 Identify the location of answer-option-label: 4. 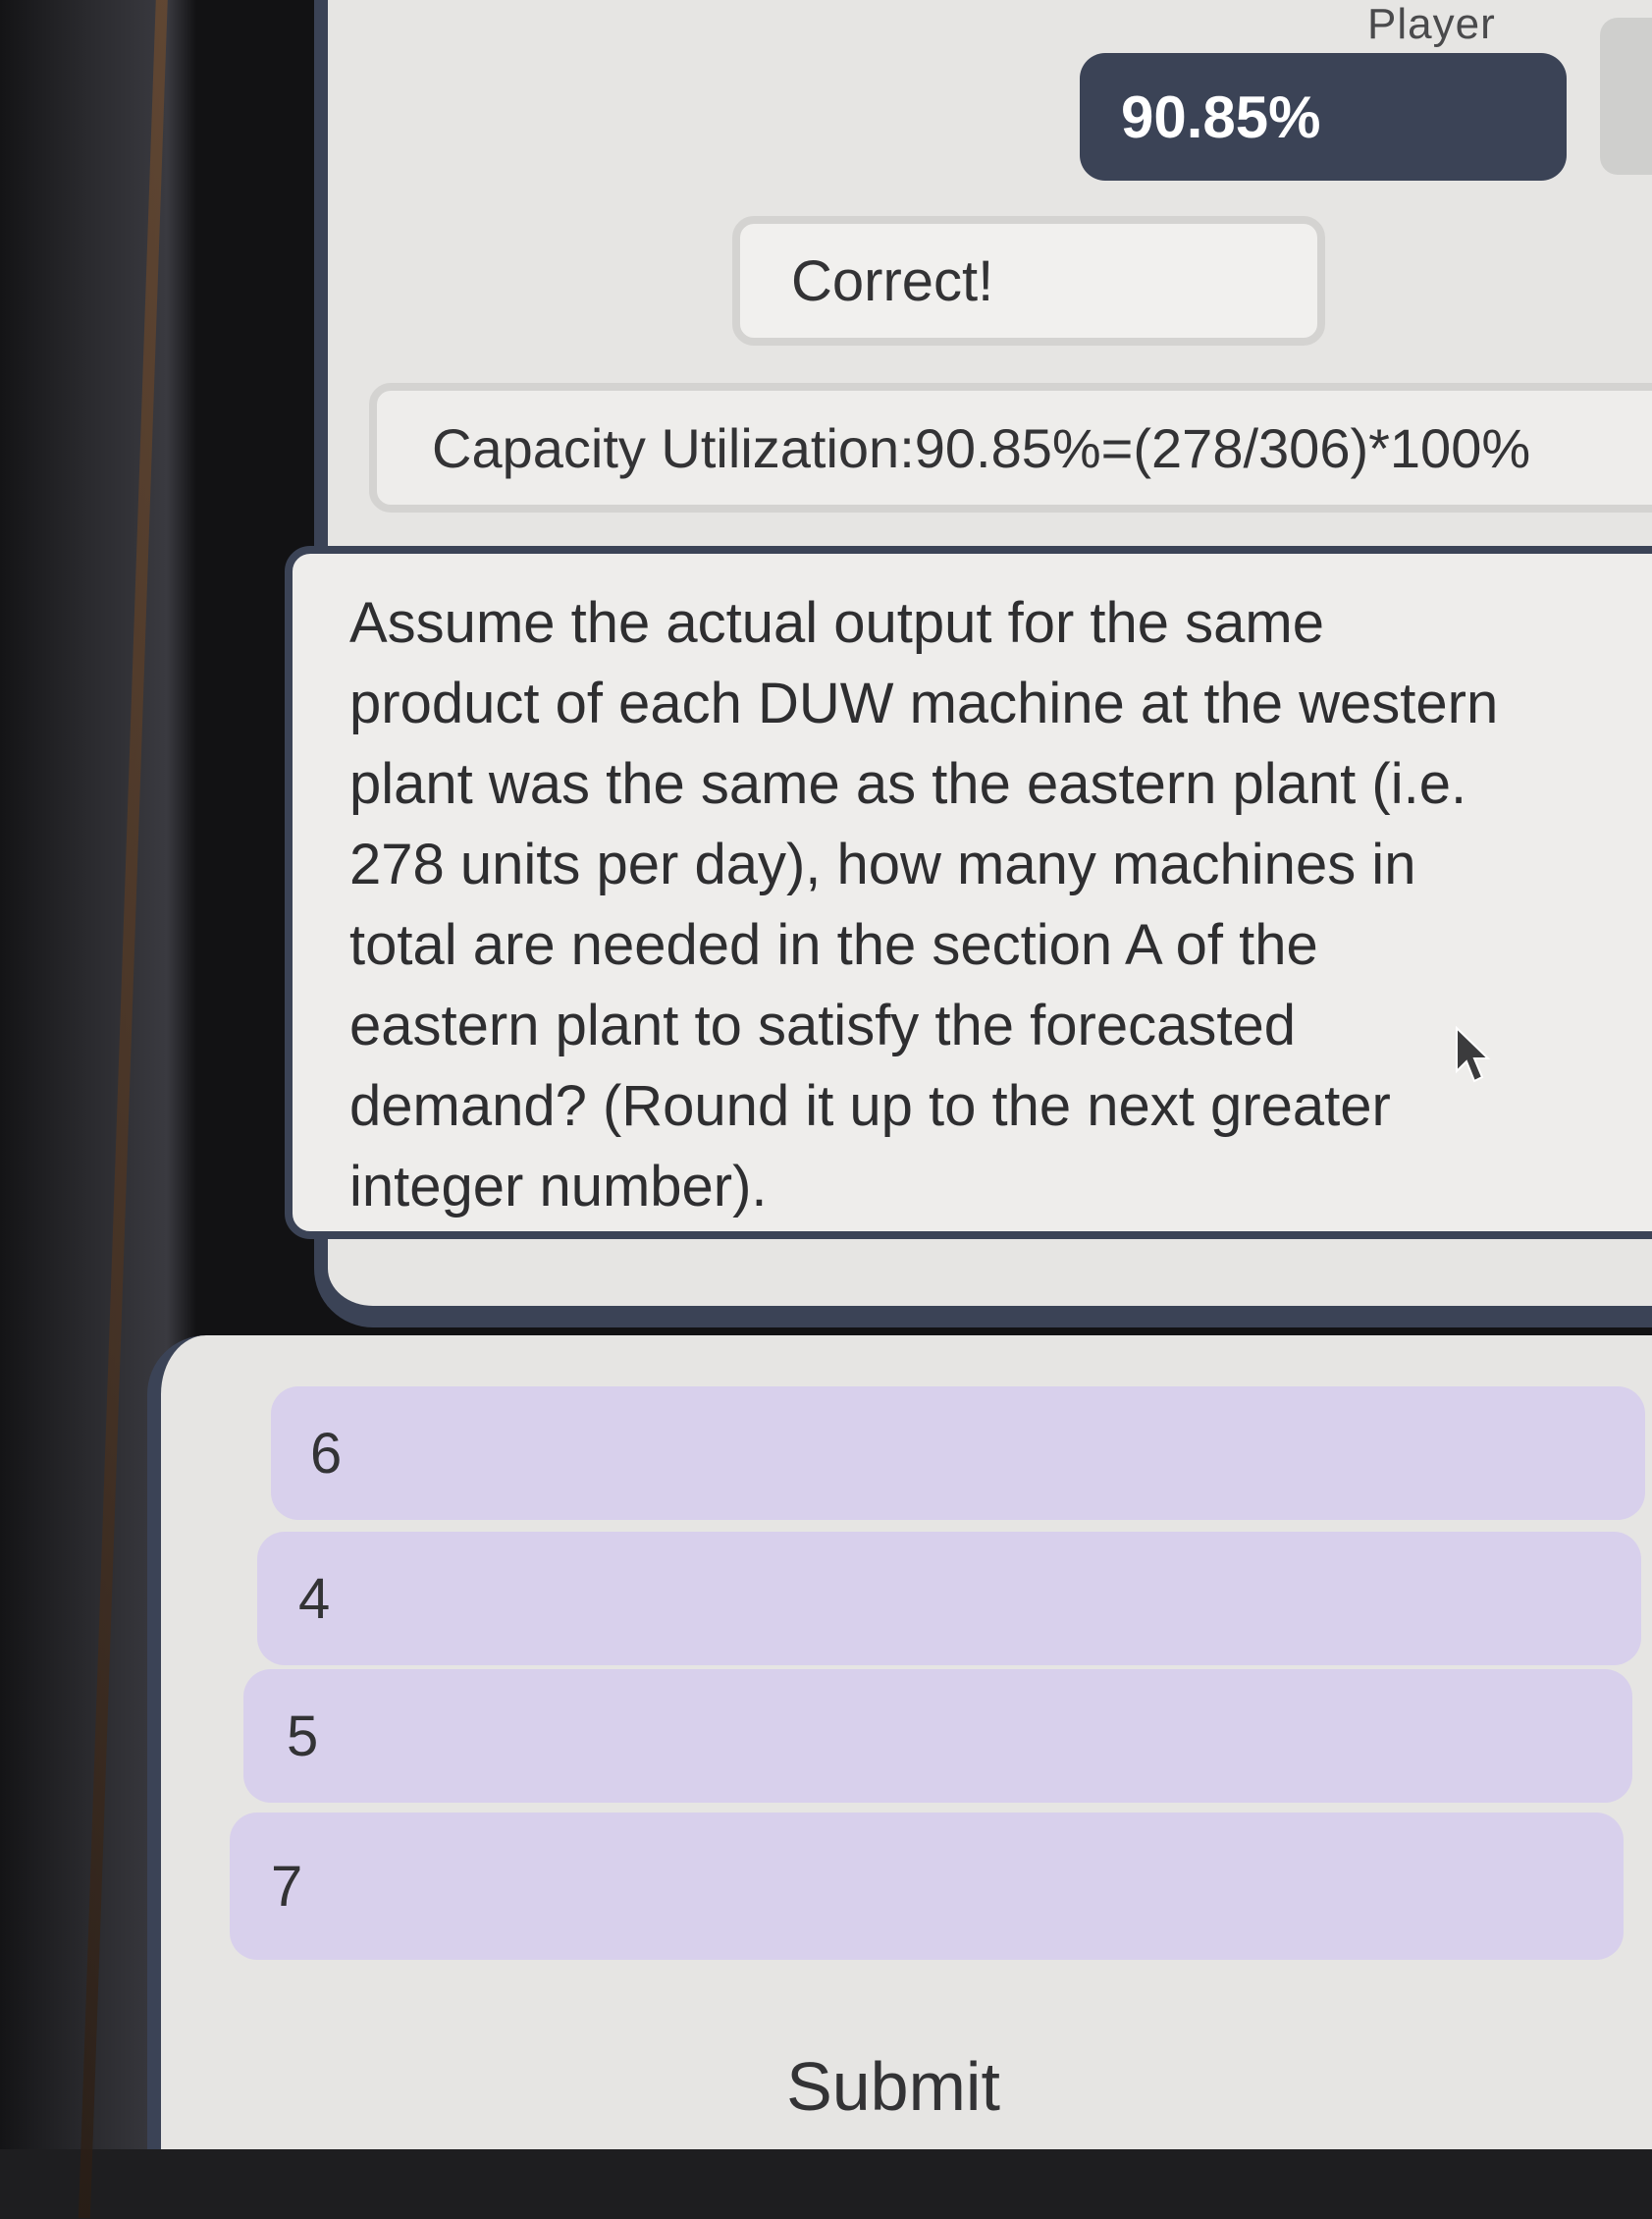
(314, 1598).